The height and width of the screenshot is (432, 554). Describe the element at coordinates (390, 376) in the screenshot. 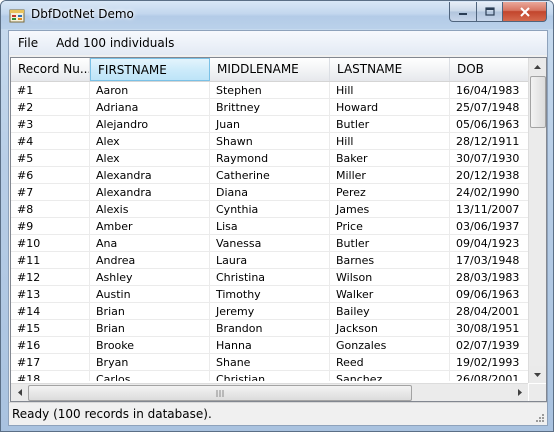

I see `cell-lastname: Sanchez` at that location.